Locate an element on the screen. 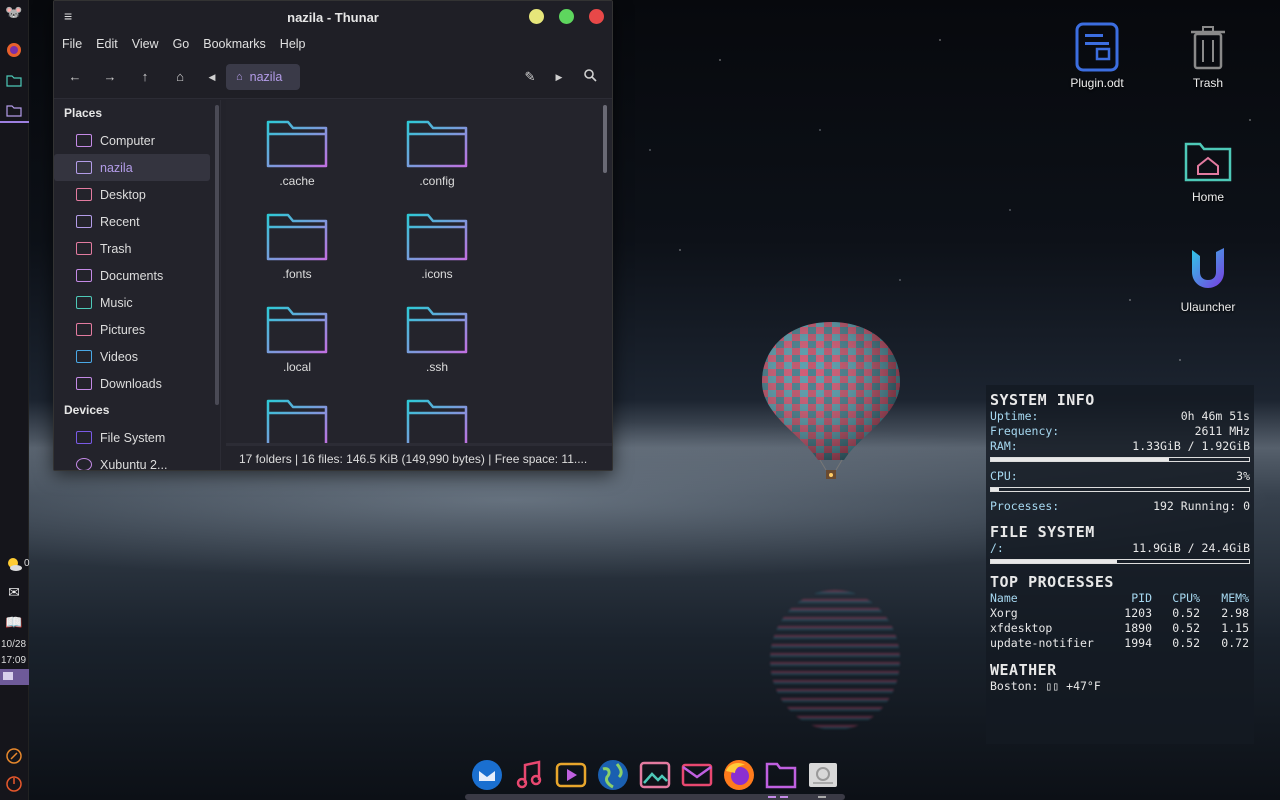 This screenshot has width=1280, height=800. file-item: .ssh is located at coordinates (437, 339).